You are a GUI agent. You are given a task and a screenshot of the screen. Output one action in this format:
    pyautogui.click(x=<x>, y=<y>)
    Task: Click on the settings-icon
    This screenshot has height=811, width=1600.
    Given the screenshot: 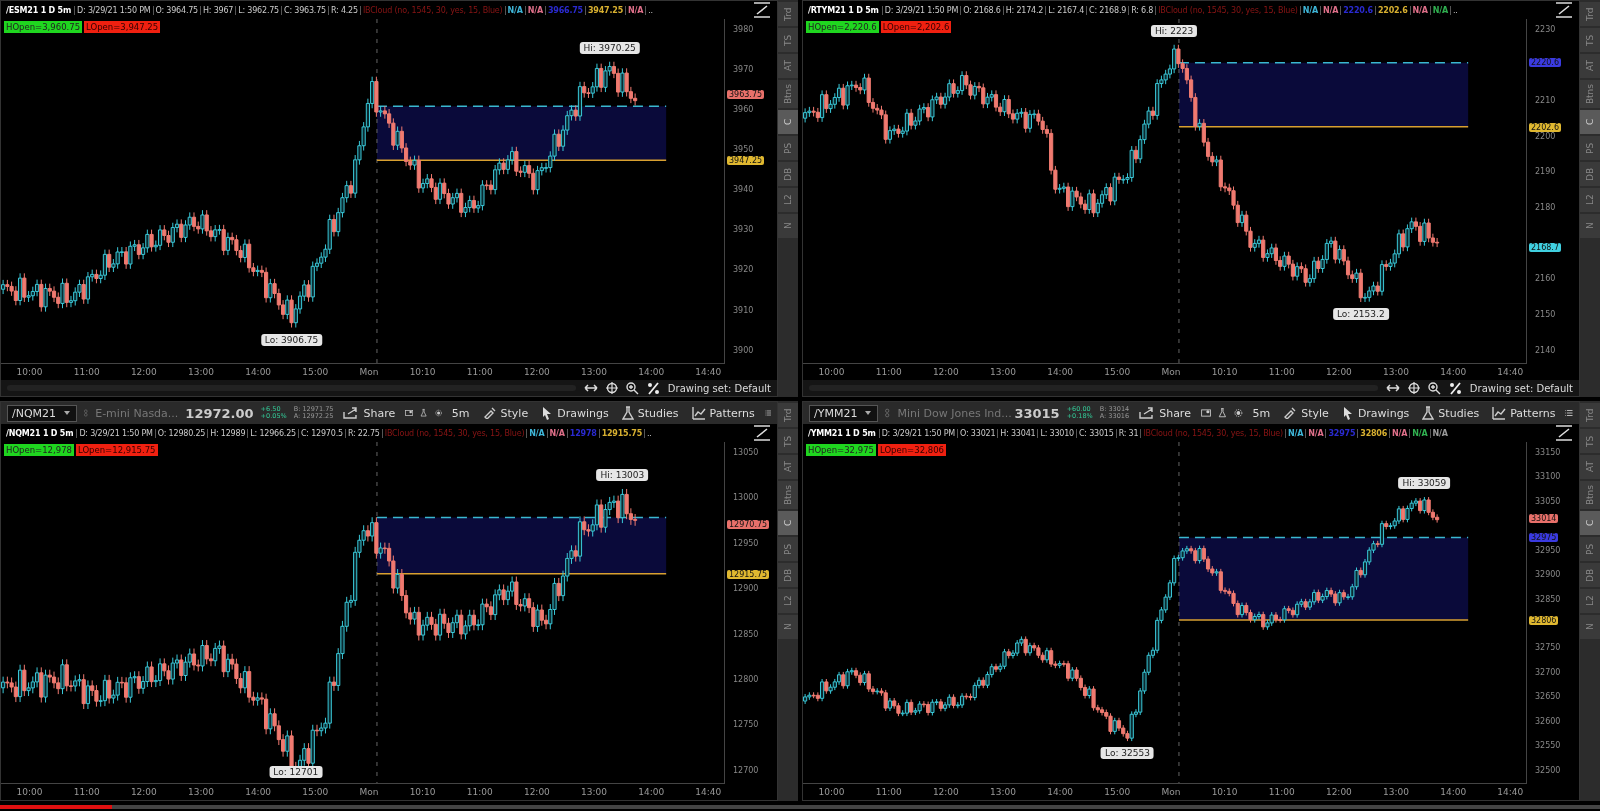 What is the action you would take?
    pyautogui.click(x=1238, y=413)
    